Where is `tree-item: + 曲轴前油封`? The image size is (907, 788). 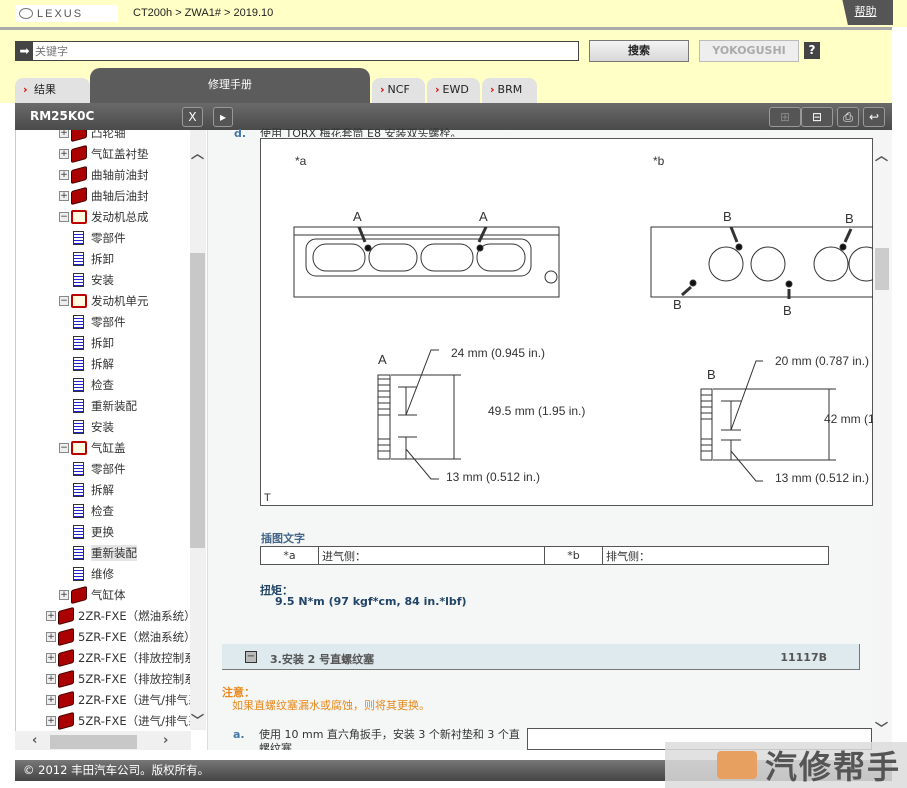 tree-item: + 曲轴前油封 is located at coordinates (104, 175).